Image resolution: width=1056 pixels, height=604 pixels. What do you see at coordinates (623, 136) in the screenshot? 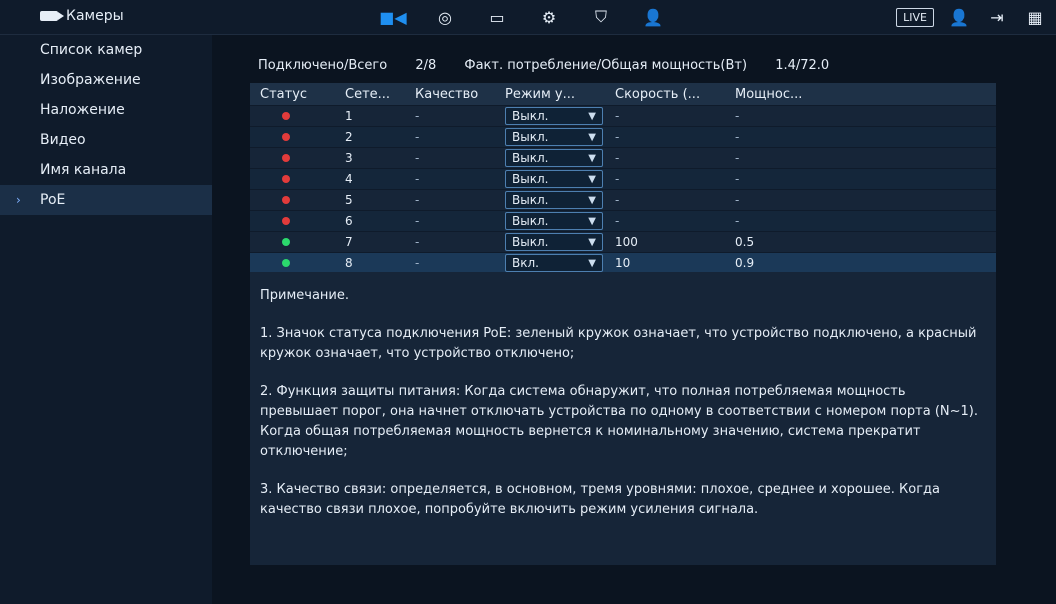
I see `table-row: 2 - Выкл. ▼ - -` at bounding box center [623, 136].